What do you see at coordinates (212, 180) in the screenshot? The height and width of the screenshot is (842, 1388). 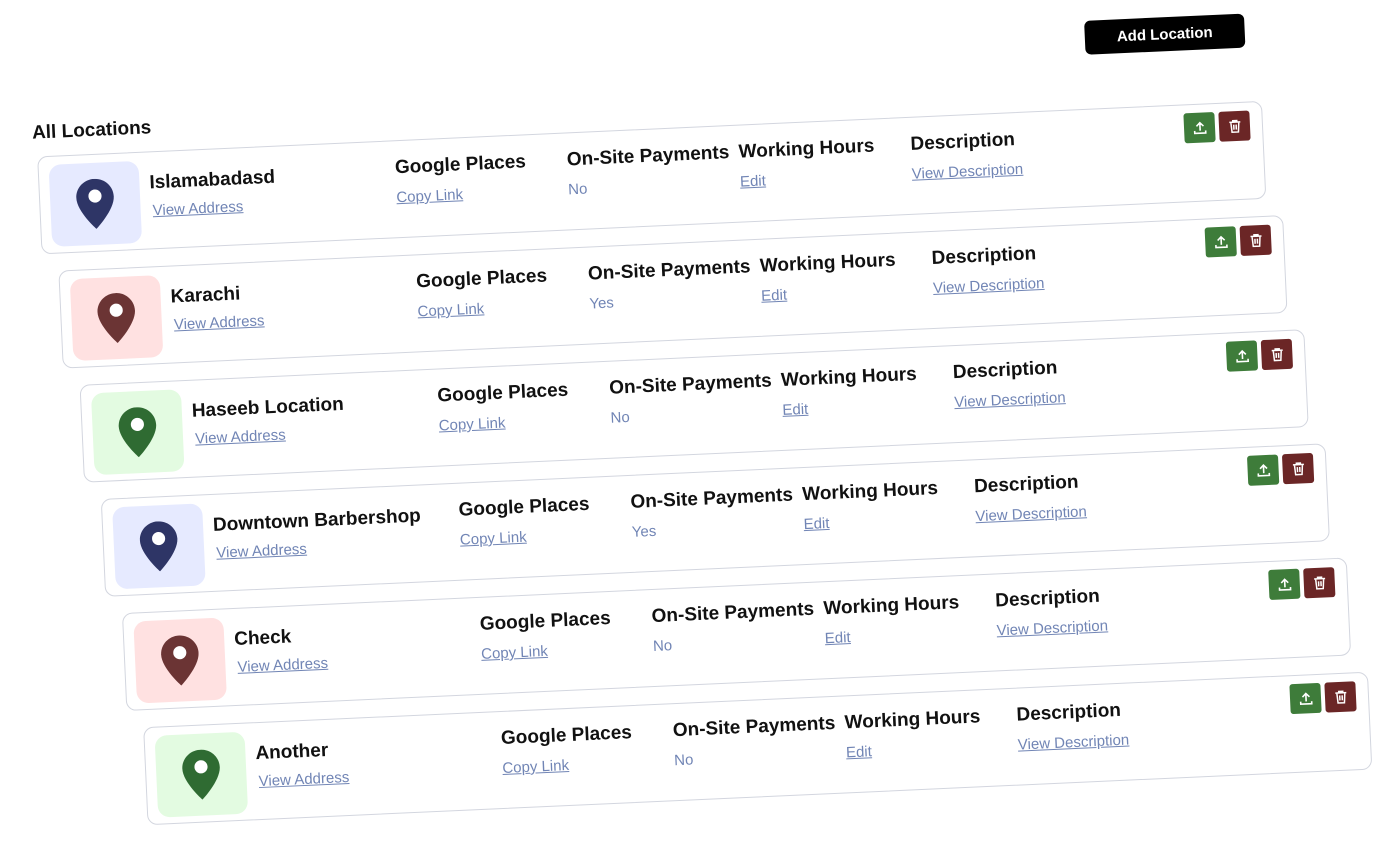 I see `location-name: Islamabadasd` at bounding box center [212, 180].